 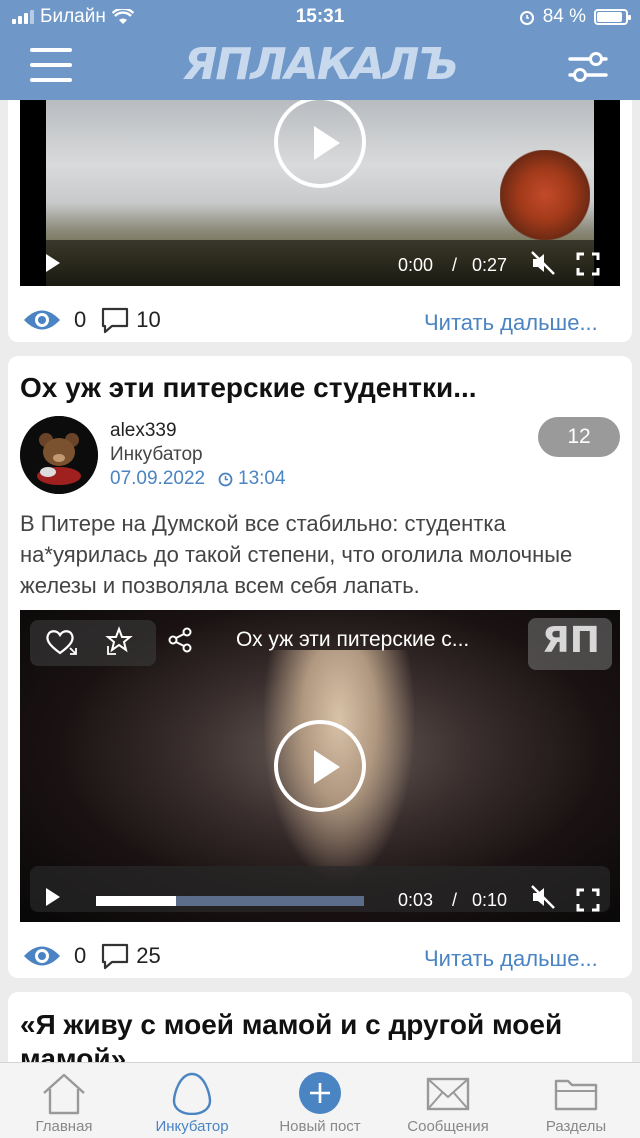 What do you see at coordinates (143, 431) in the screenshot?
I see `author-name: alex339` at bounding box center [143, 431].